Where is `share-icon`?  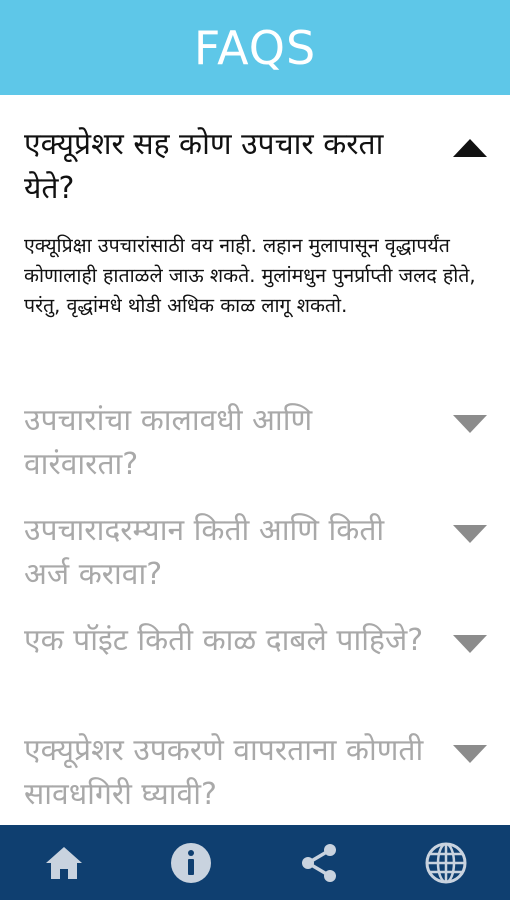 share-icon is located at coordinates (318, 862).